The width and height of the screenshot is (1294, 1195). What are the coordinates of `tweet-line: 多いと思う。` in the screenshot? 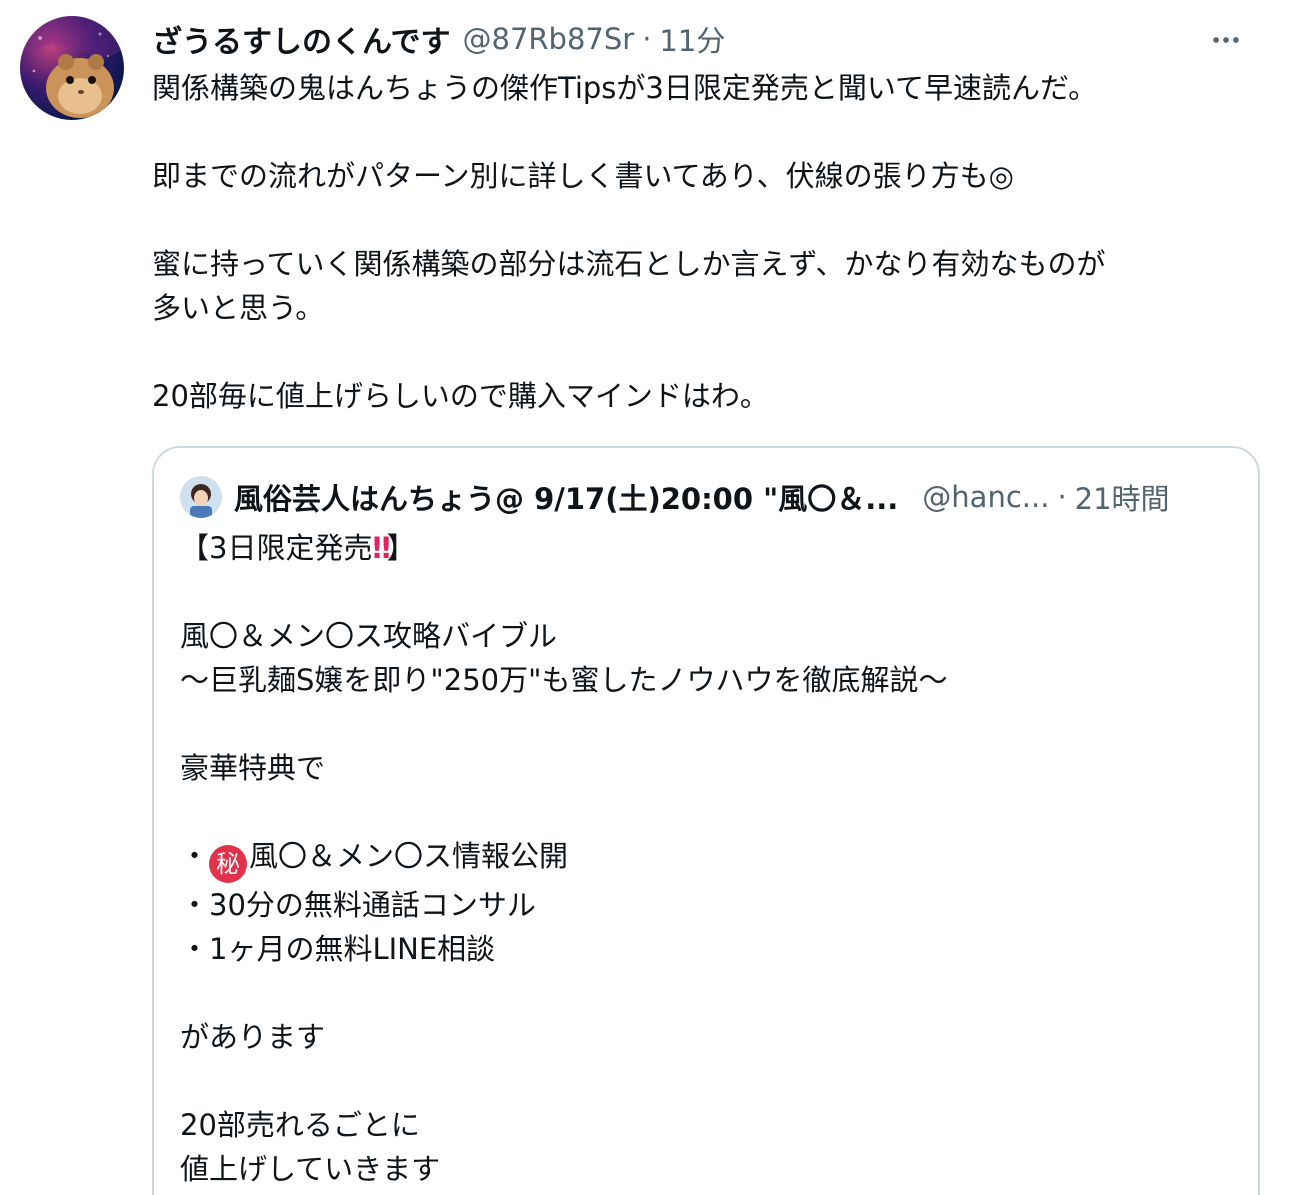 It's located at (238, 308).